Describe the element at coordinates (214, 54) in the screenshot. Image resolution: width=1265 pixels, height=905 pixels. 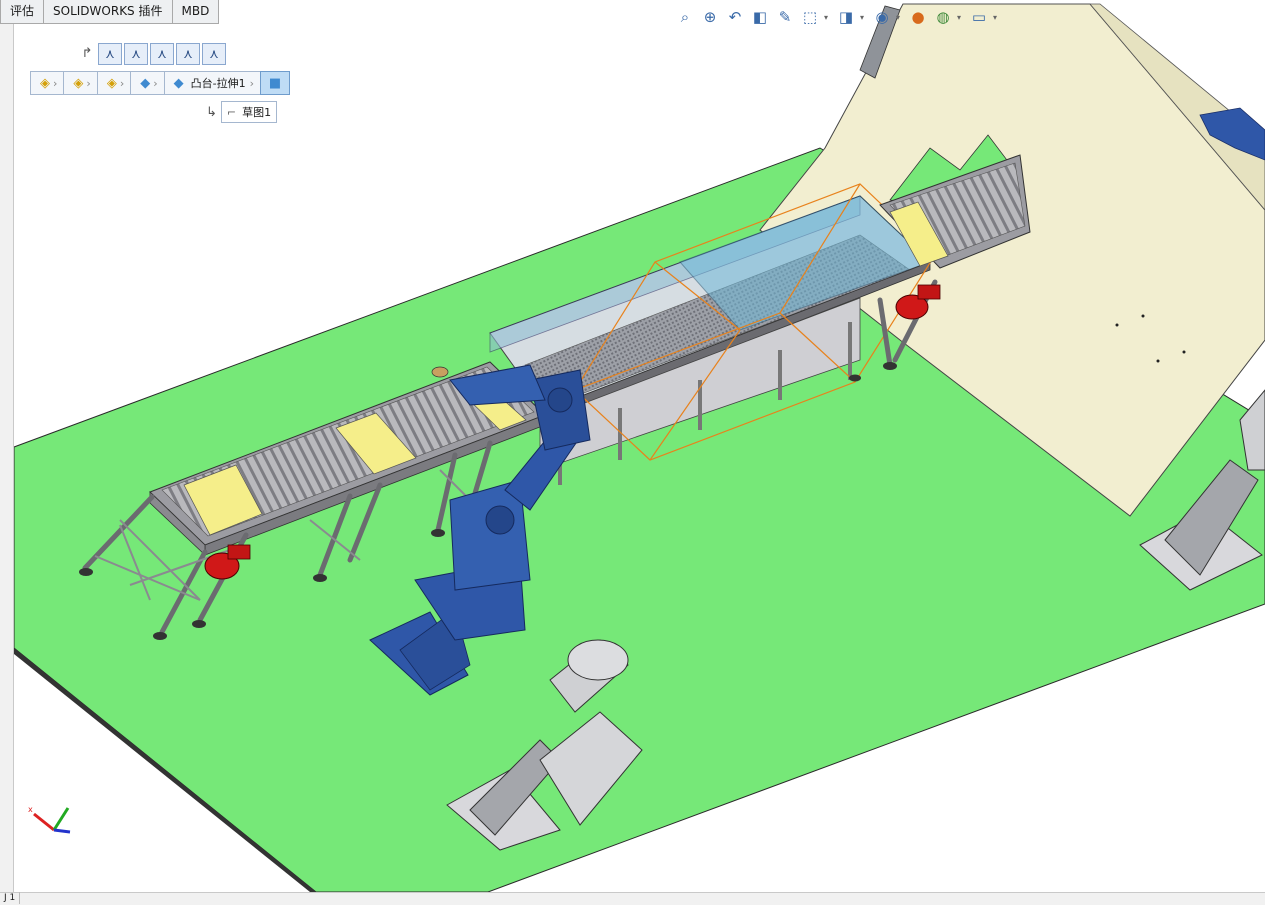
I see `sketch-fix-icon: ⋏` at that location.